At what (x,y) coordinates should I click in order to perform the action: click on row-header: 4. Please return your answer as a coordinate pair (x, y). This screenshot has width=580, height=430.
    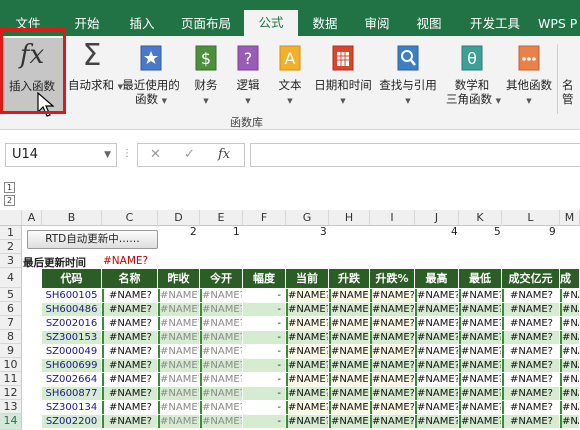
    Looking at the image, I should click on (11, 278).